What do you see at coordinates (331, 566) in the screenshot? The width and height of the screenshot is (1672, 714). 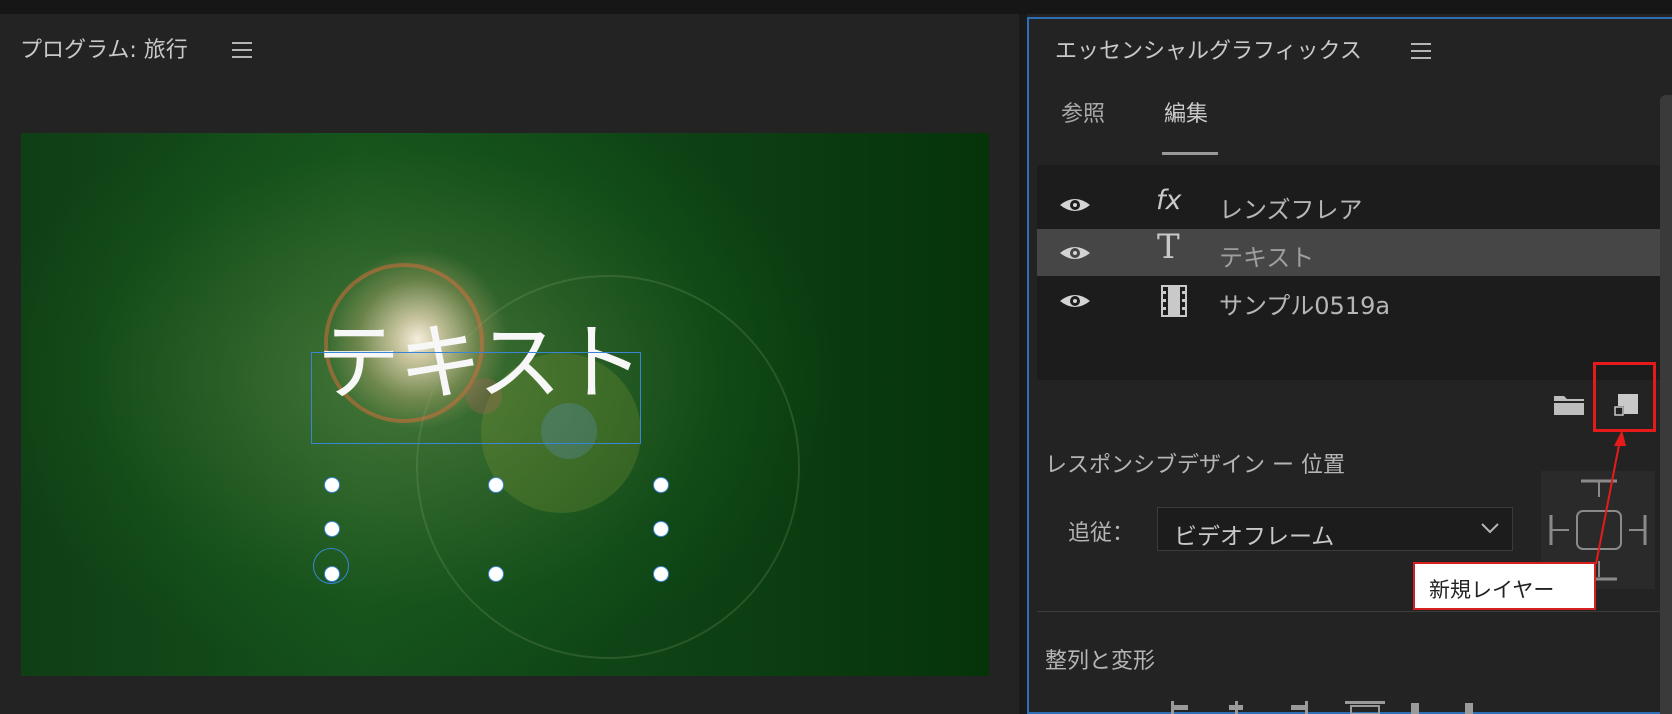 I see `anchor-point` at bounding box center [331, 566].